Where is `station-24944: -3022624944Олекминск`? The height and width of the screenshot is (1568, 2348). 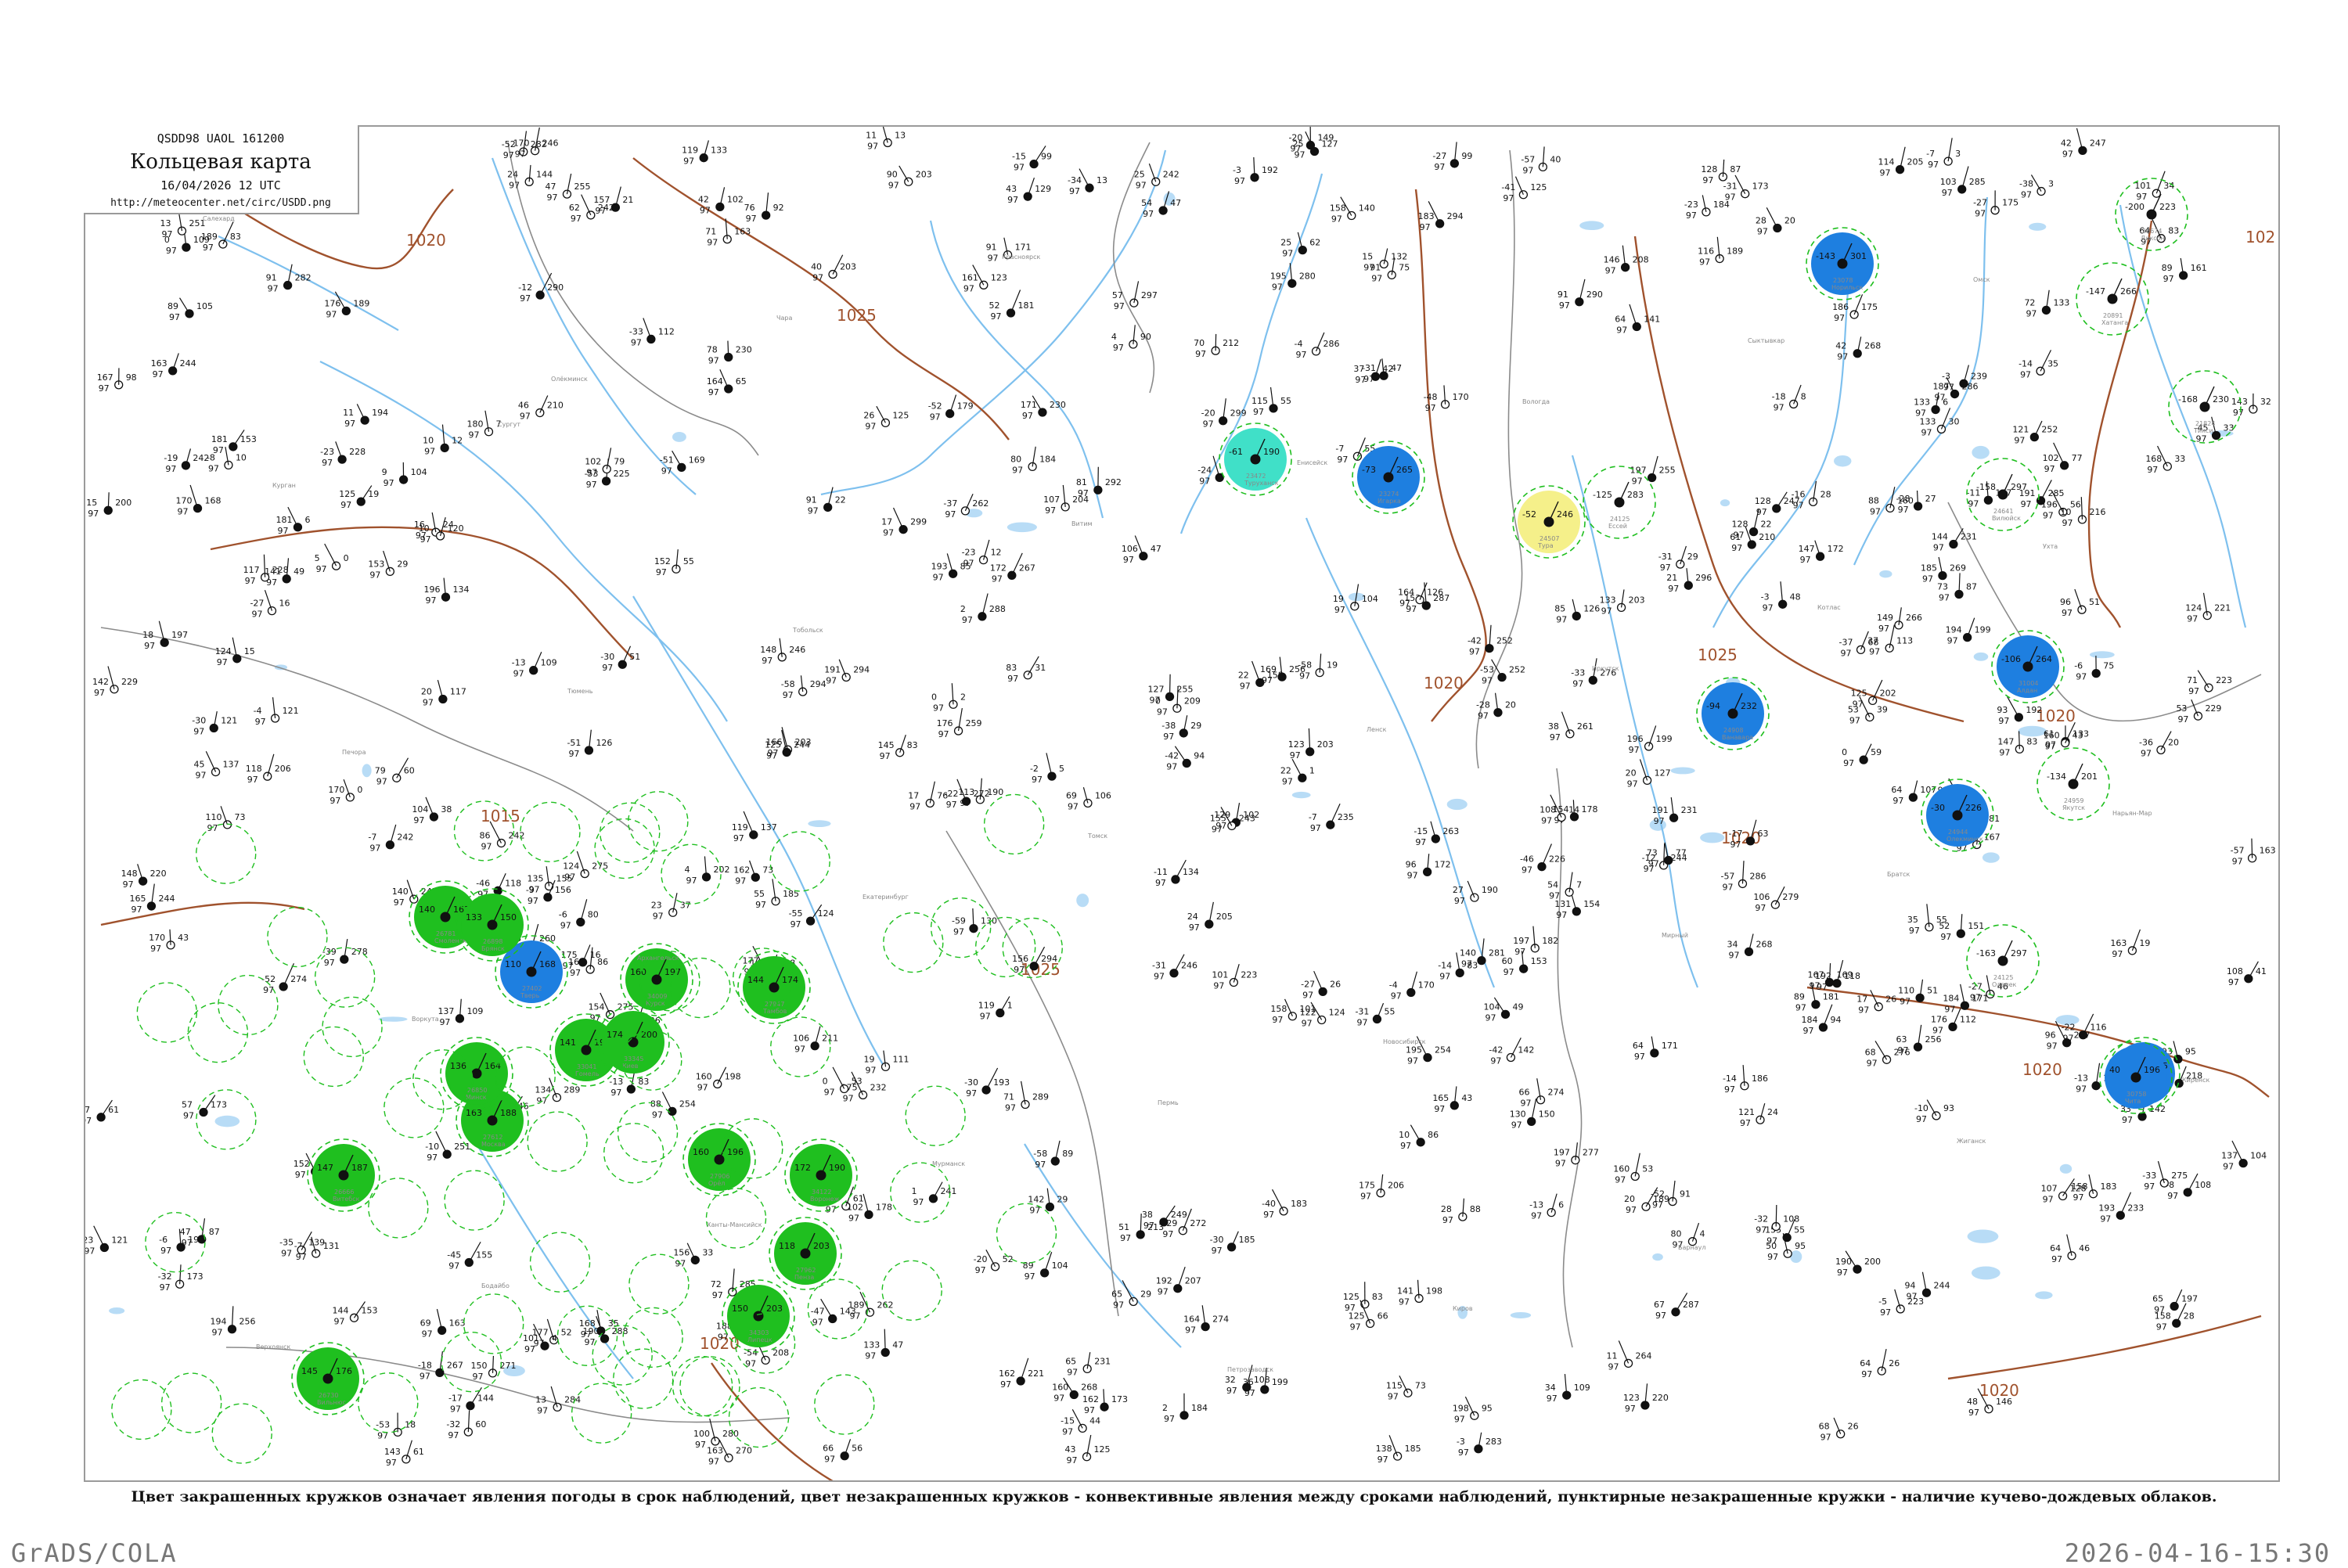 station-24944: -3022624944Олекминск is located at coordinates (1957, 815).